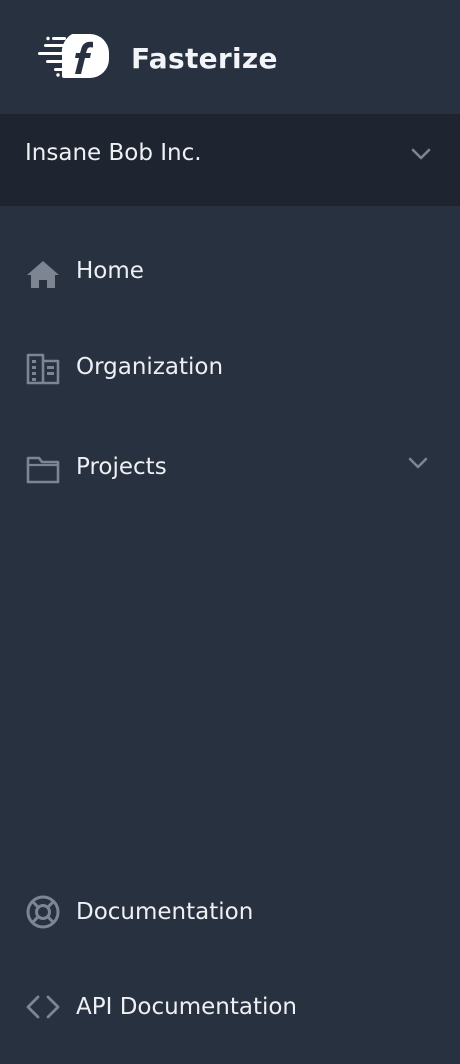 This screenshot has width=460, height=1064. Describe the element at coordinates (150, 367) in the screenshot. I see `sidebar-item-label: Organization` at that location.